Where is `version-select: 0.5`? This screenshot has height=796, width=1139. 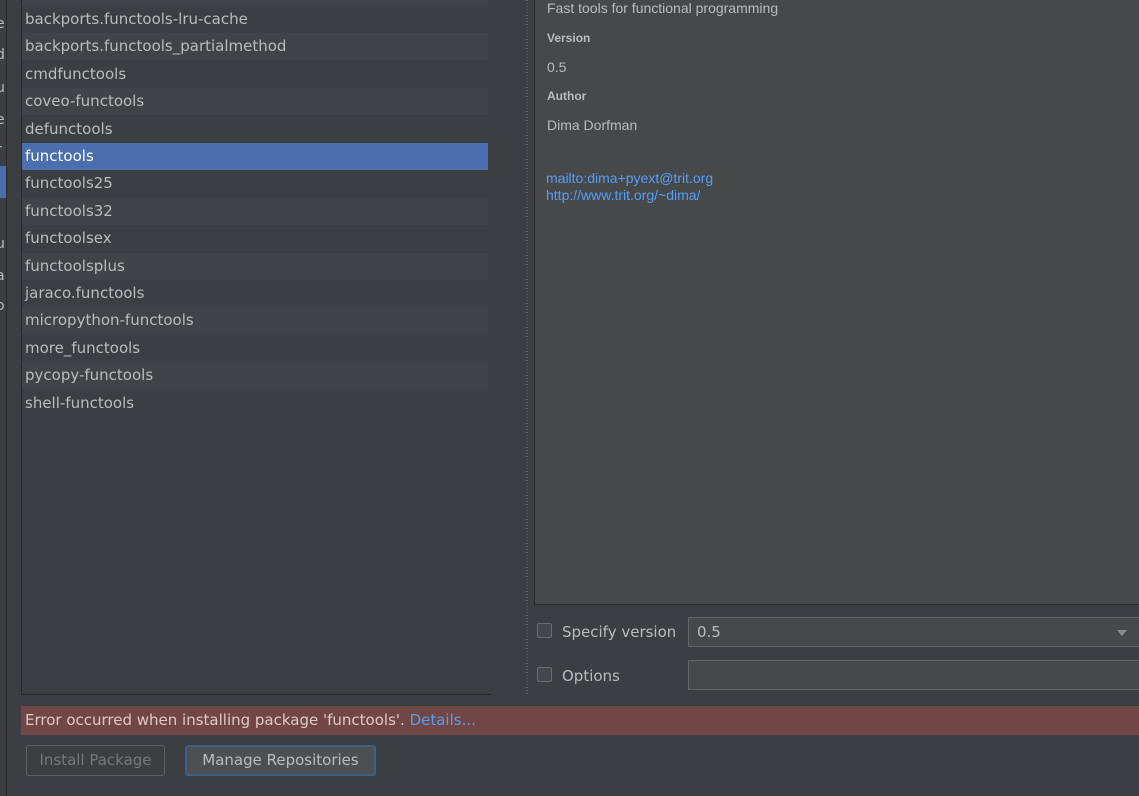
version-select: 0.5 is located at coordinates (913, 632).